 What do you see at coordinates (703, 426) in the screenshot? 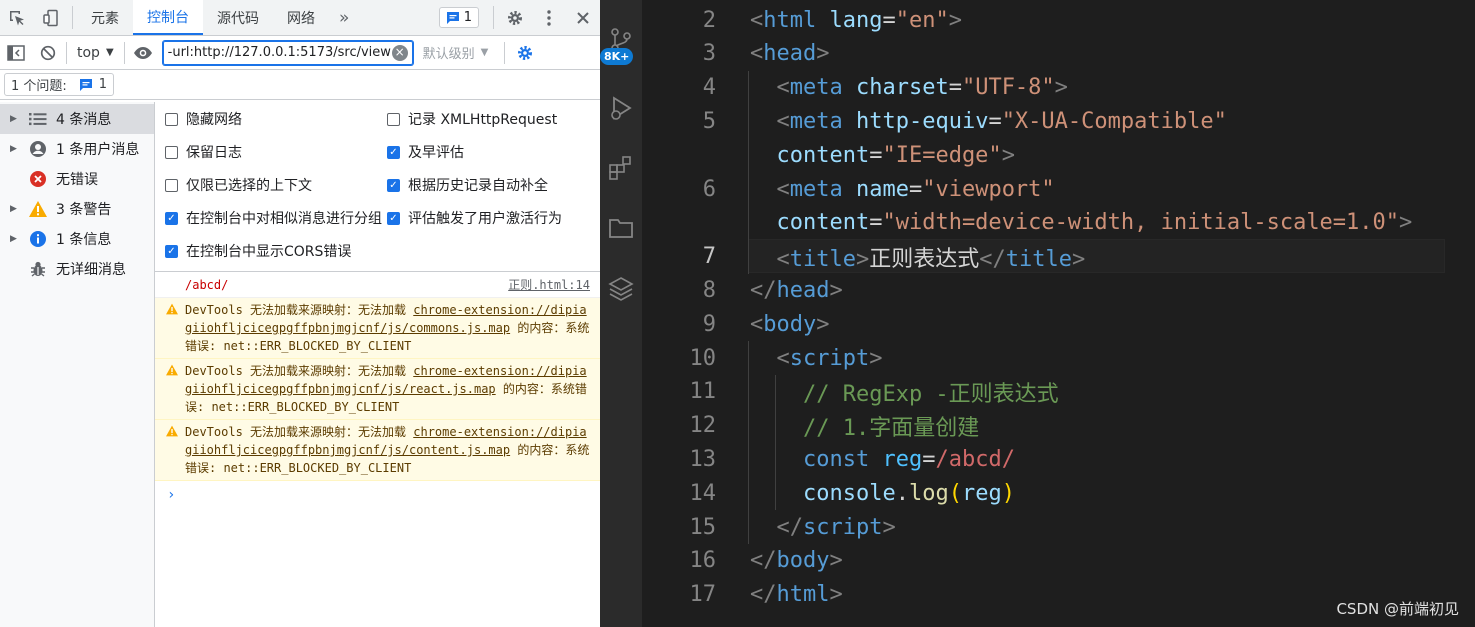
I see `line-number: 12` at bounding box center [703, 426].